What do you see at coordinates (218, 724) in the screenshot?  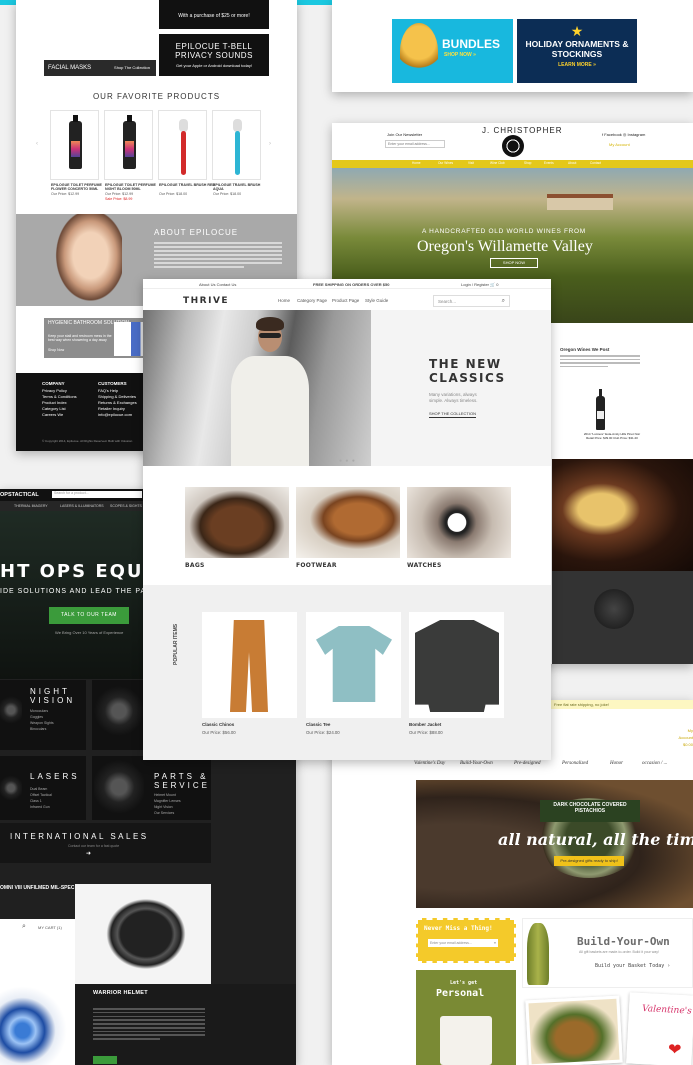 I see `product-name: Classic Chinos` at bounding box center [218, 724].